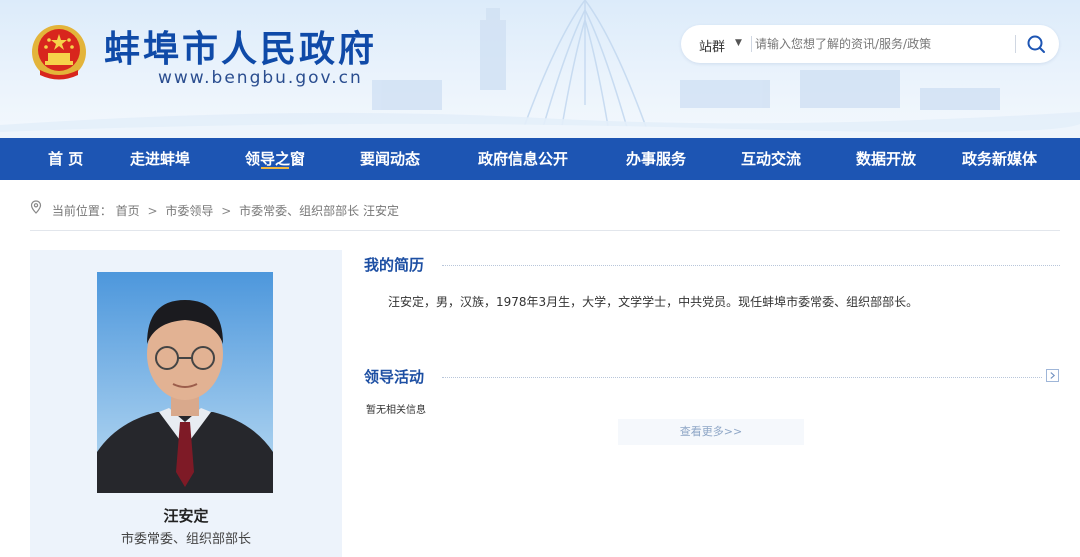 The height and width of the screenshot is (557, 1080). What do you see at coordinates (771, 159) in the screenshot?
I see `nav-item-interaction: 互动交流` at bounding box center [771, 159].